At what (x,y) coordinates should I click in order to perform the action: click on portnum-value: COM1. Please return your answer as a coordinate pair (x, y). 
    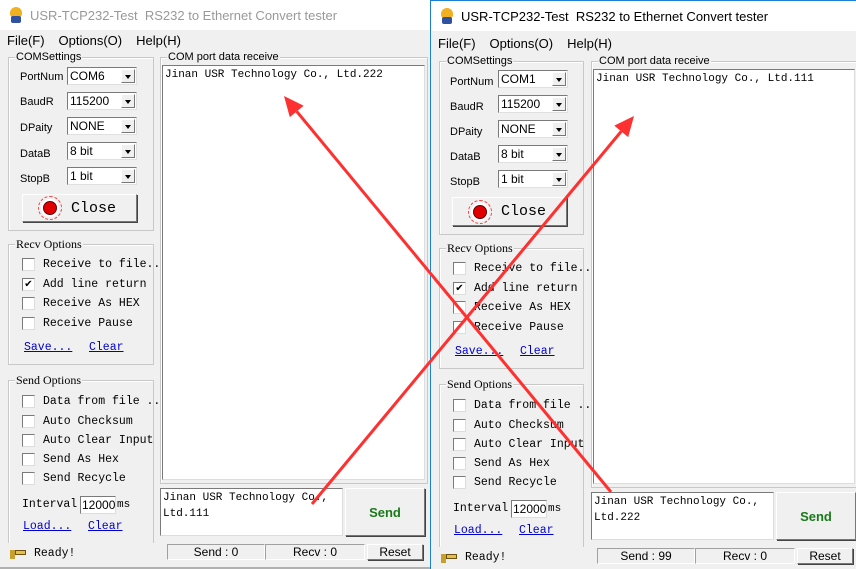
    Looking at the image, I should click on (518, 79).